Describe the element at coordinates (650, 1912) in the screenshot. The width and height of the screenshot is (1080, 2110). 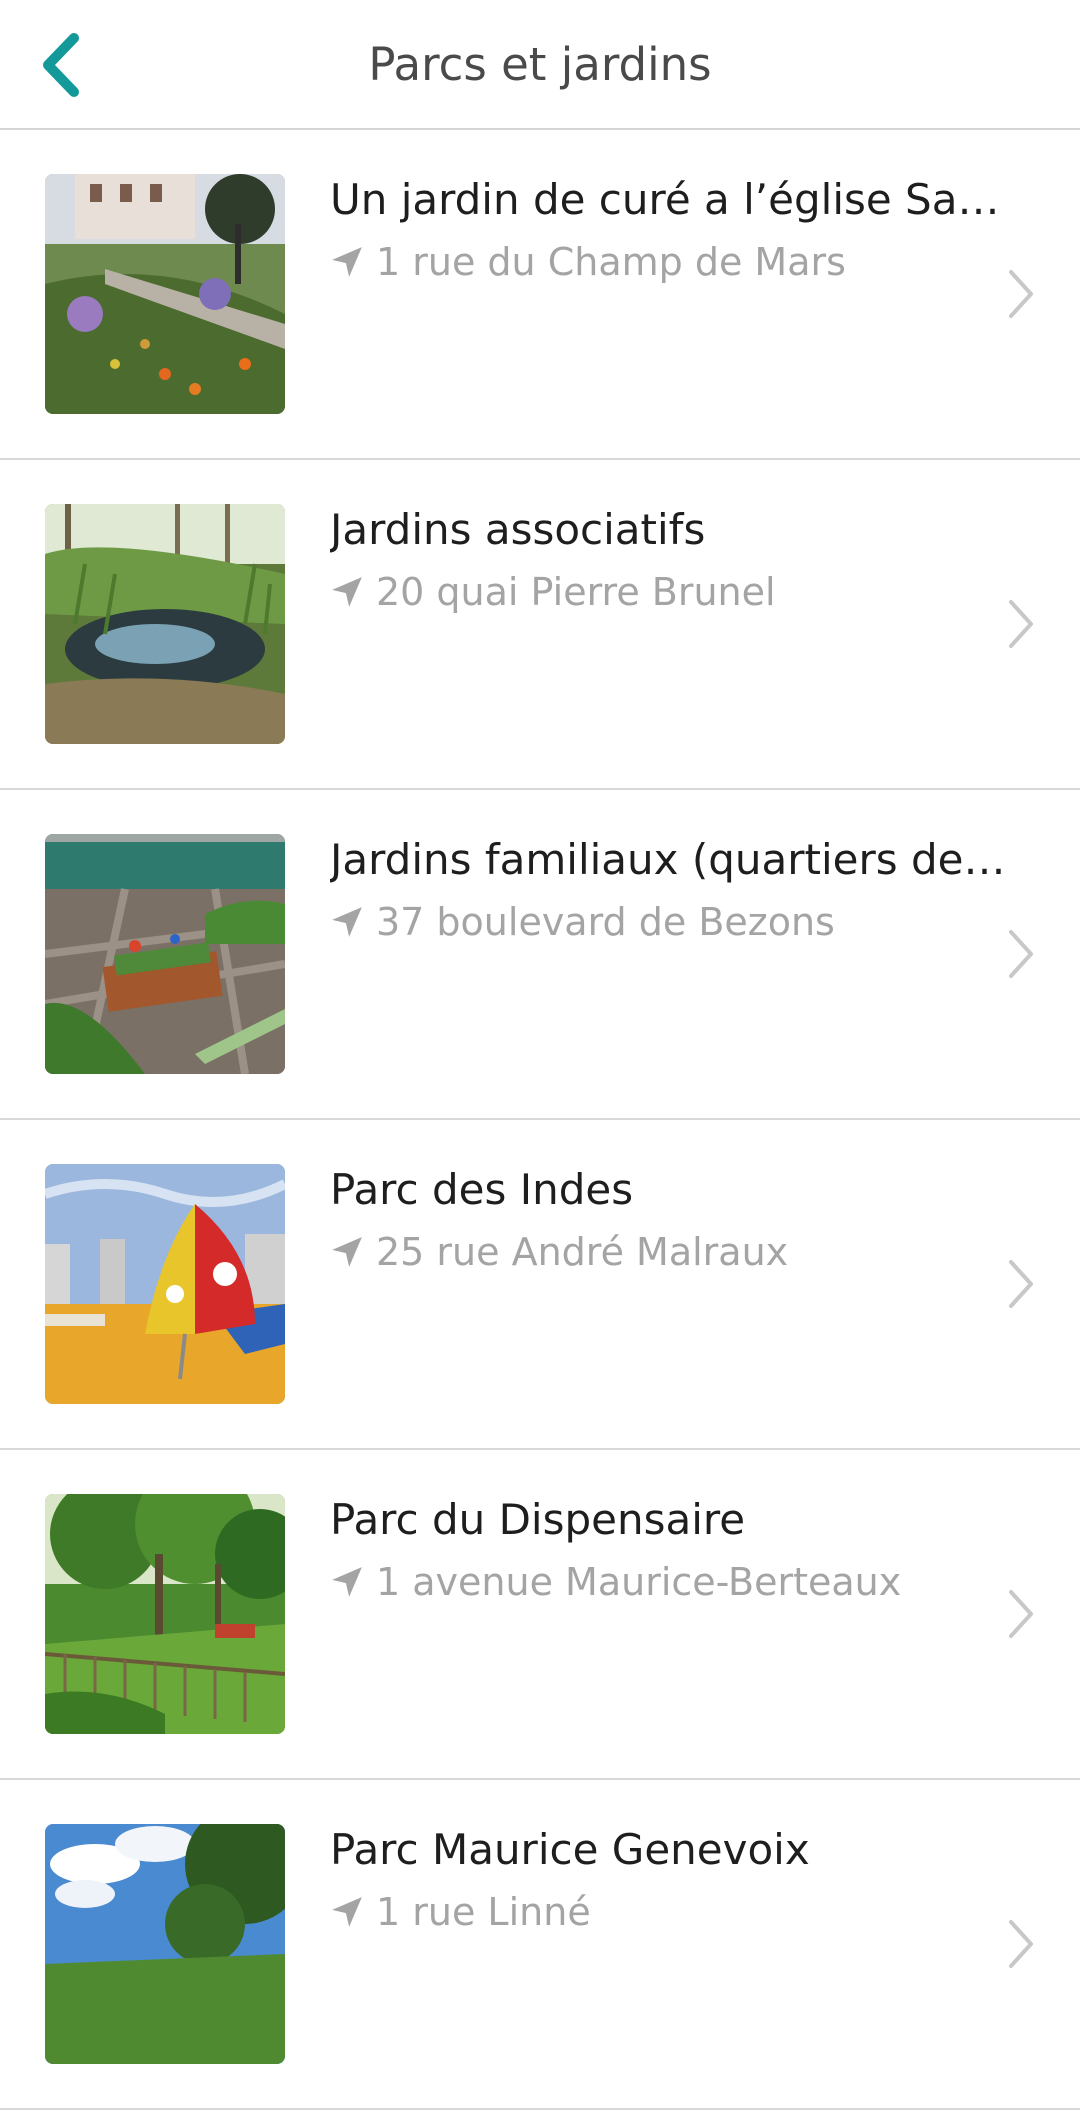
I see `item-address: 1 rue Linné` at that location.